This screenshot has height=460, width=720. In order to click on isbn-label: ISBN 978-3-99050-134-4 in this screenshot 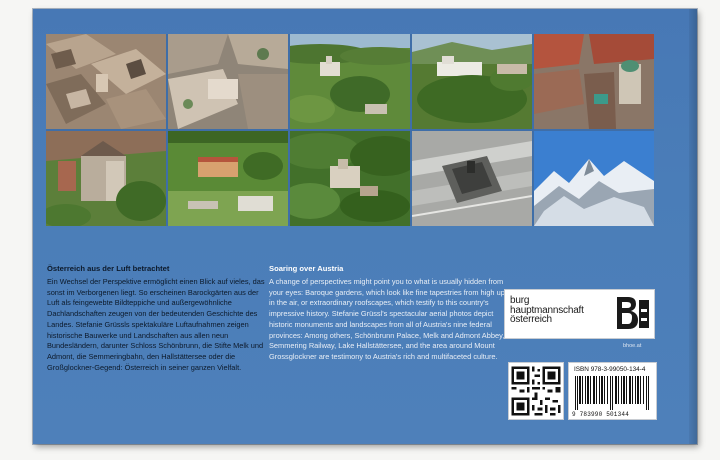, I will do `click(610, 369)`.